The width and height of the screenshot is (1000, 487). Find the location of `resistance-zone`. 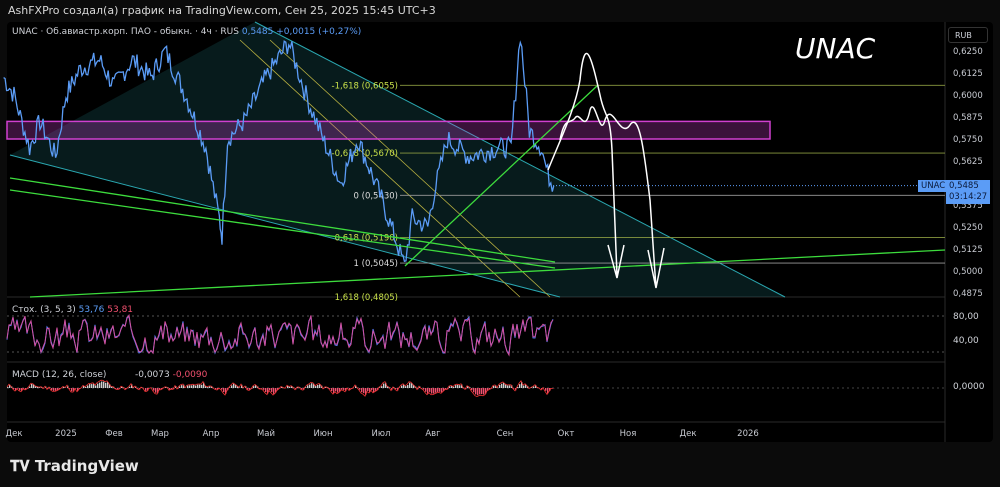

resistance-zone is located at coordinates (388, 130).